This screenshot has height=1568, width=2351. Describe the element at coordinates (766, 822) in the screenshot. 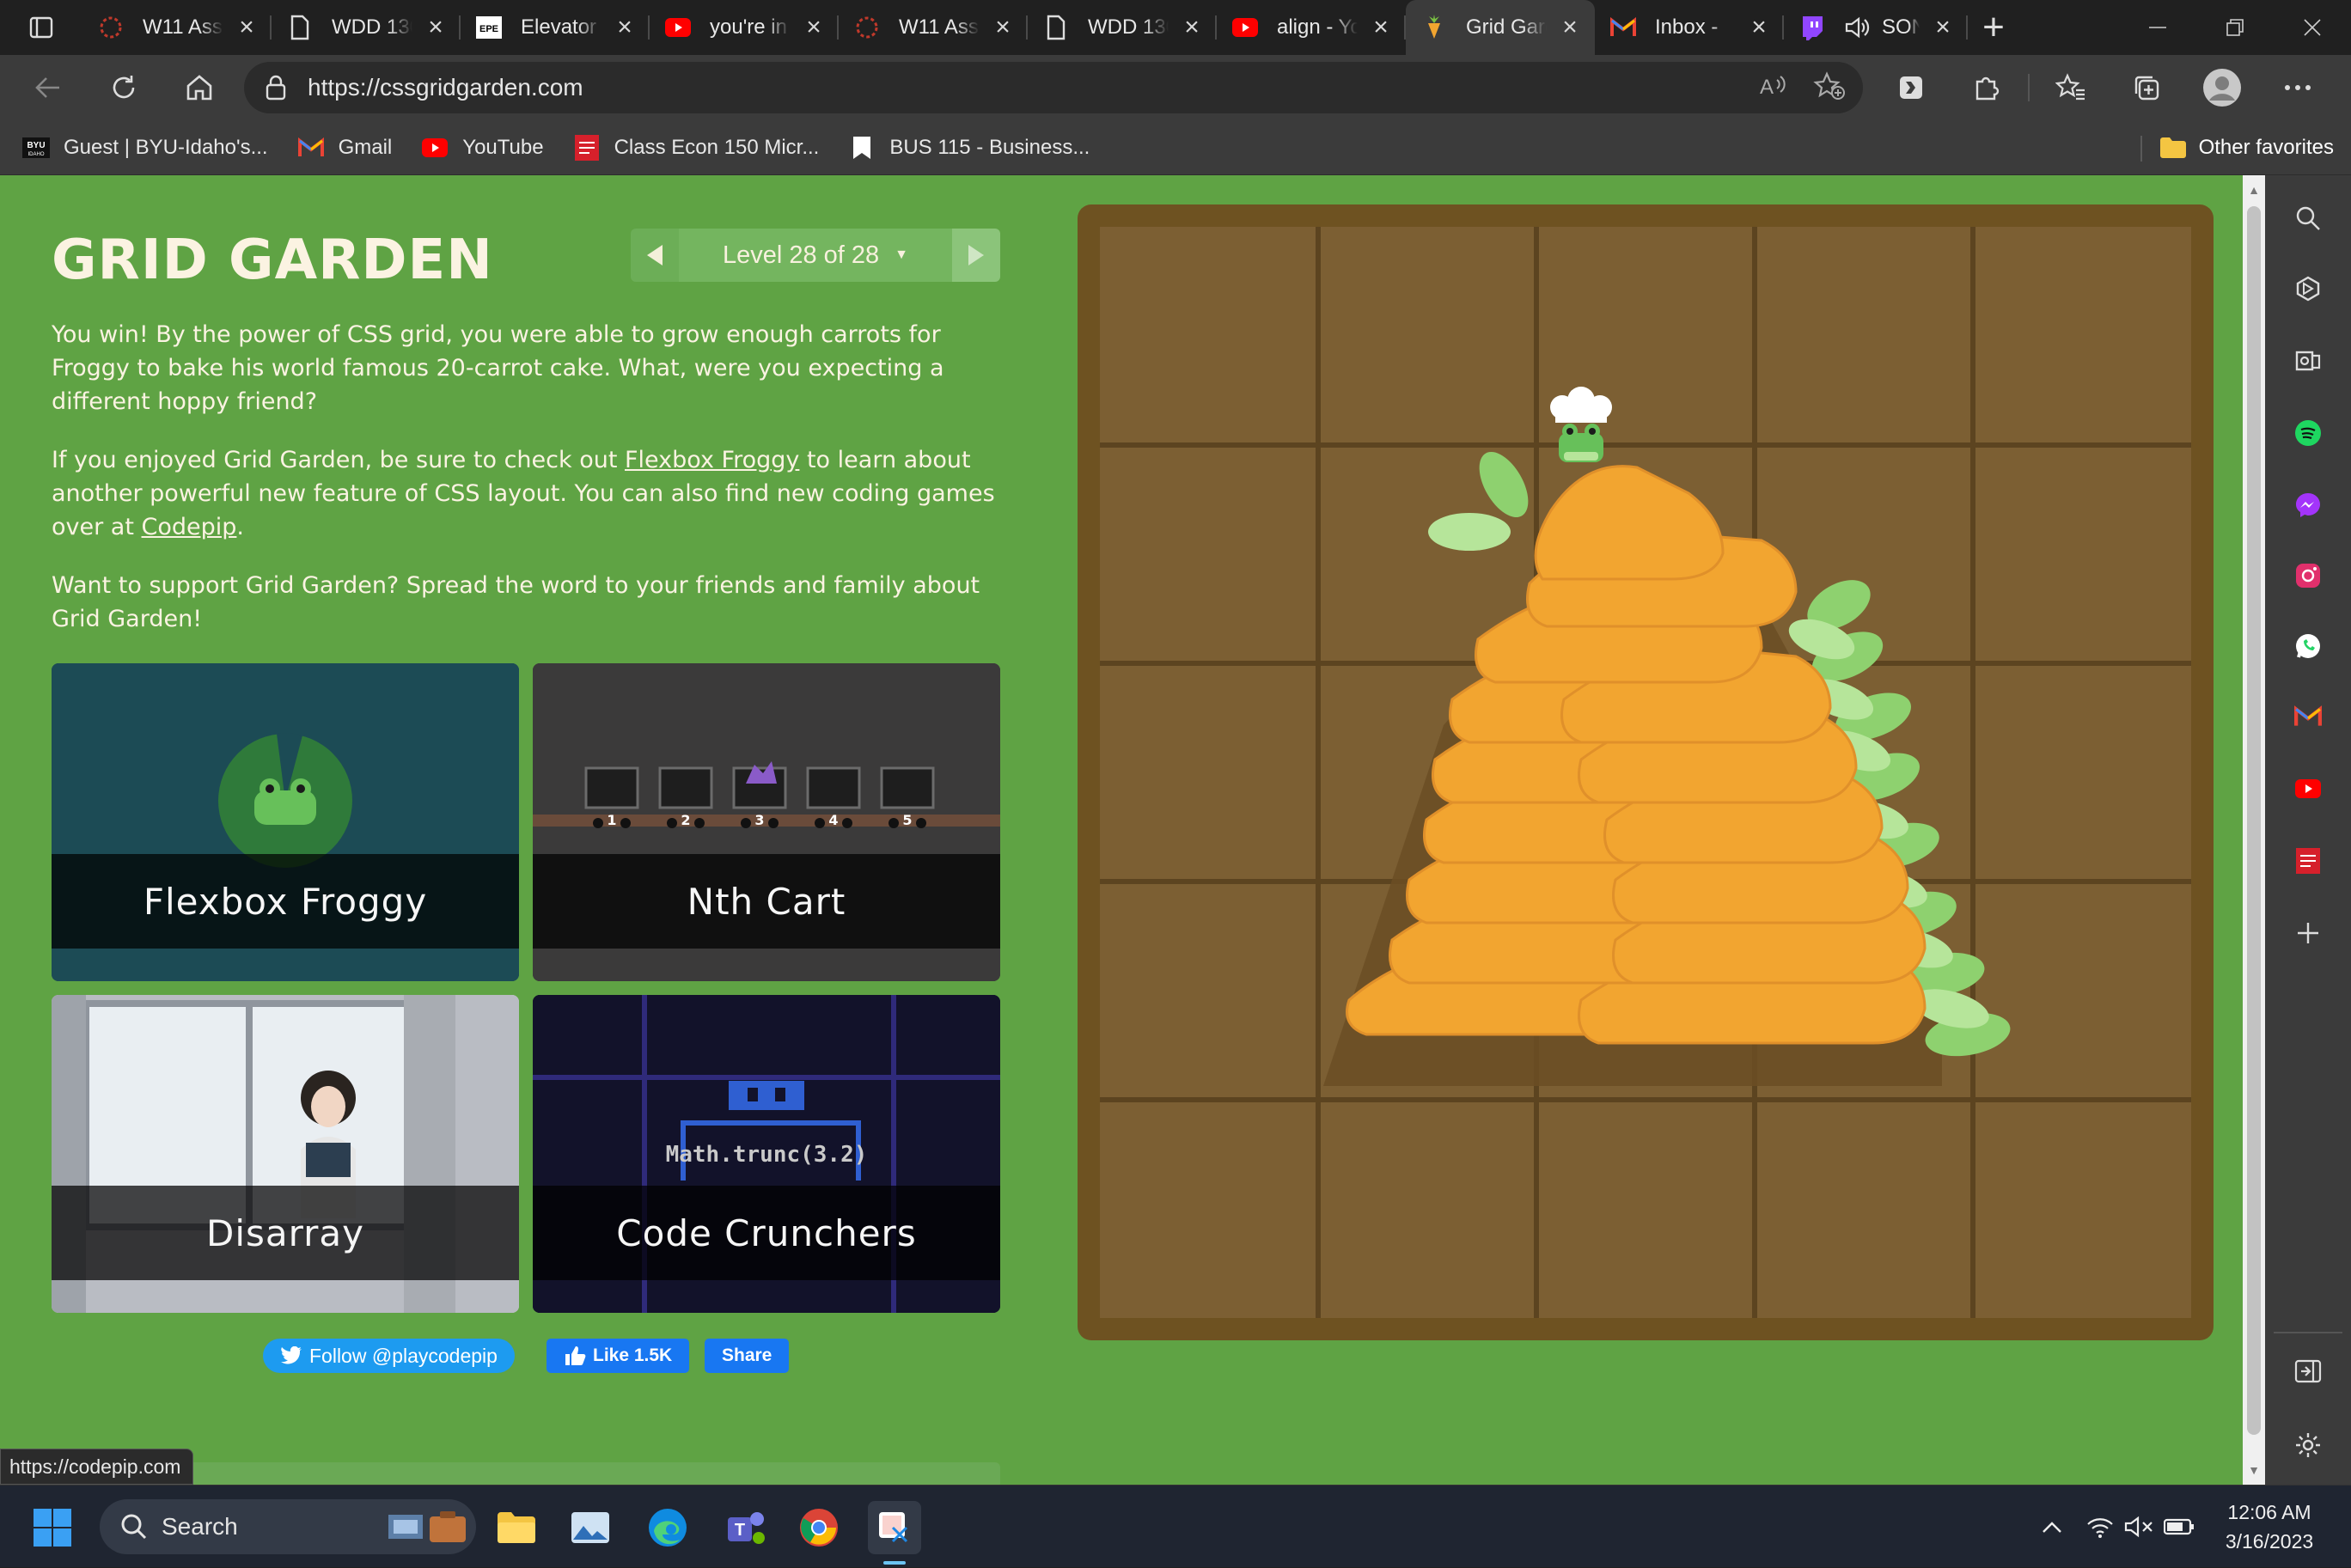

I see `nth-cart-card: 1 2 3 4 5 Nth Cart` at that location.